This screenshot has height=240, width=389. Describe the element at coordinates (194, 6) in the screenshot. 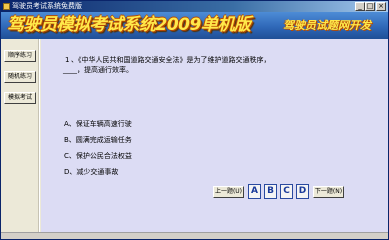

I see `title-bar: 驾驶员考试系统免费版 _ □ ×` at that location.